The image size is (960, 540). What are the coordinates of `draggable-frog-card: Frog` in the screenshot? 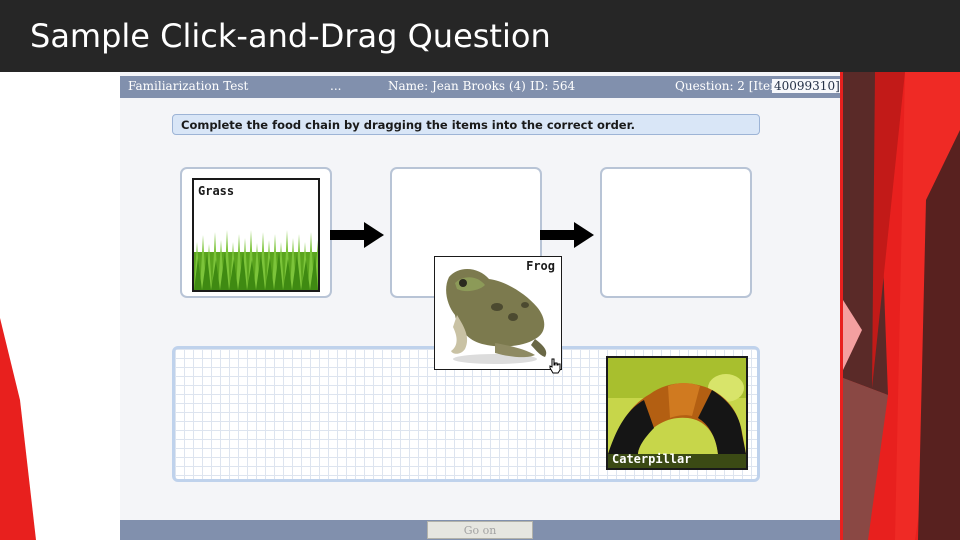 It's located at (498, 313).